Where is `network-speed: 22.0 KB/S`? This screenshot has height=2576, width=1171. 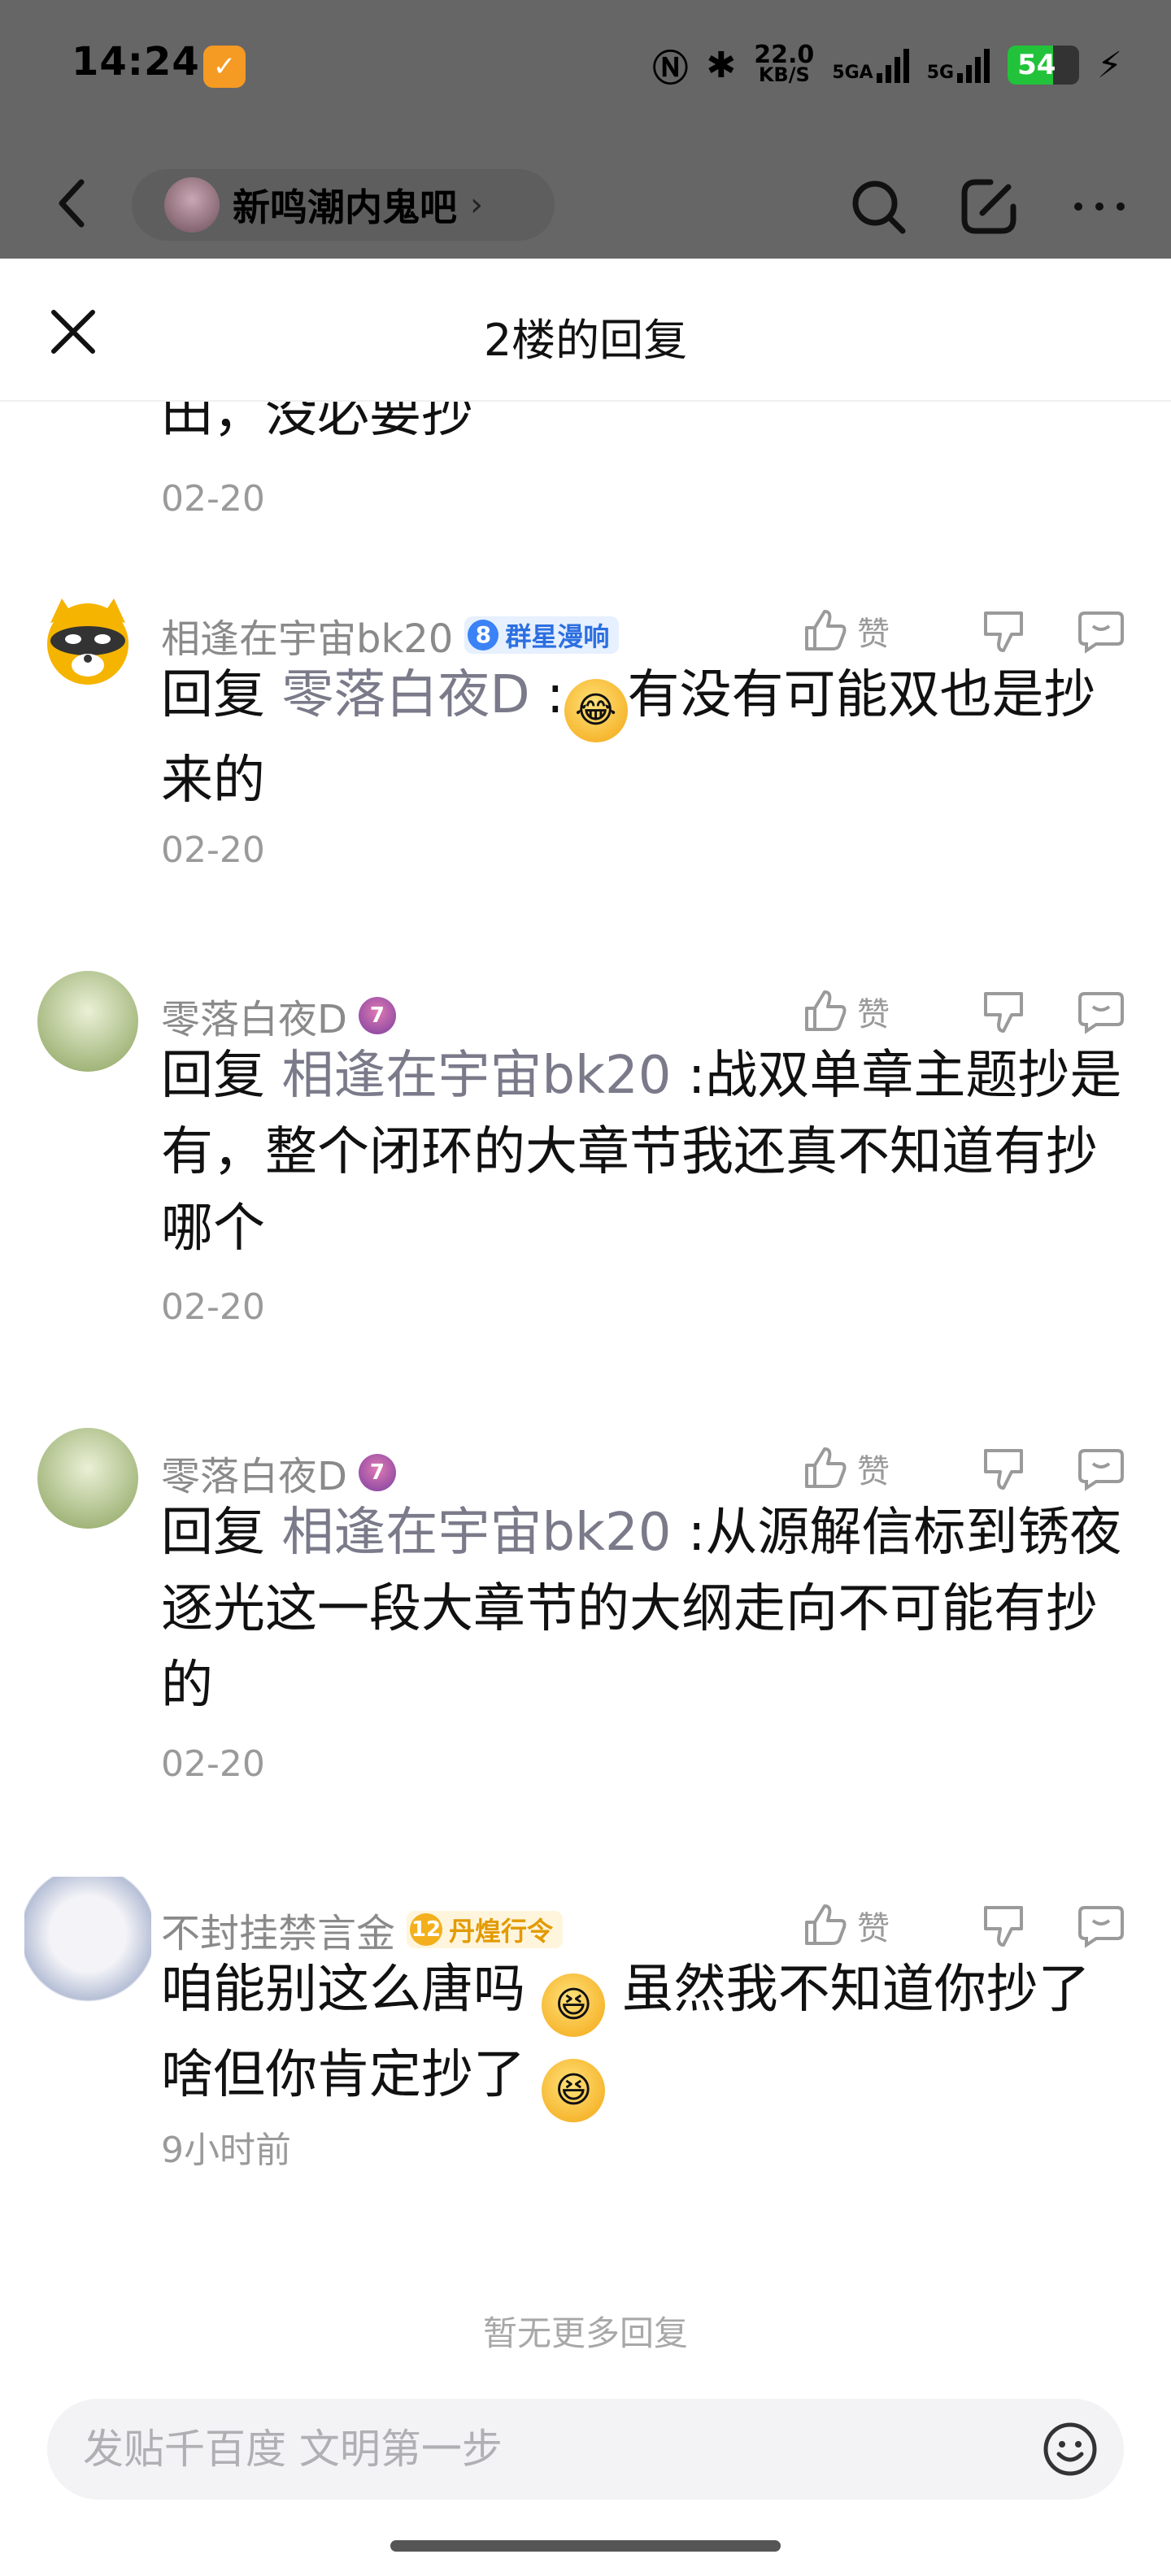
network-speed: 22.0 KB/S is located at coordinates (785, 64).